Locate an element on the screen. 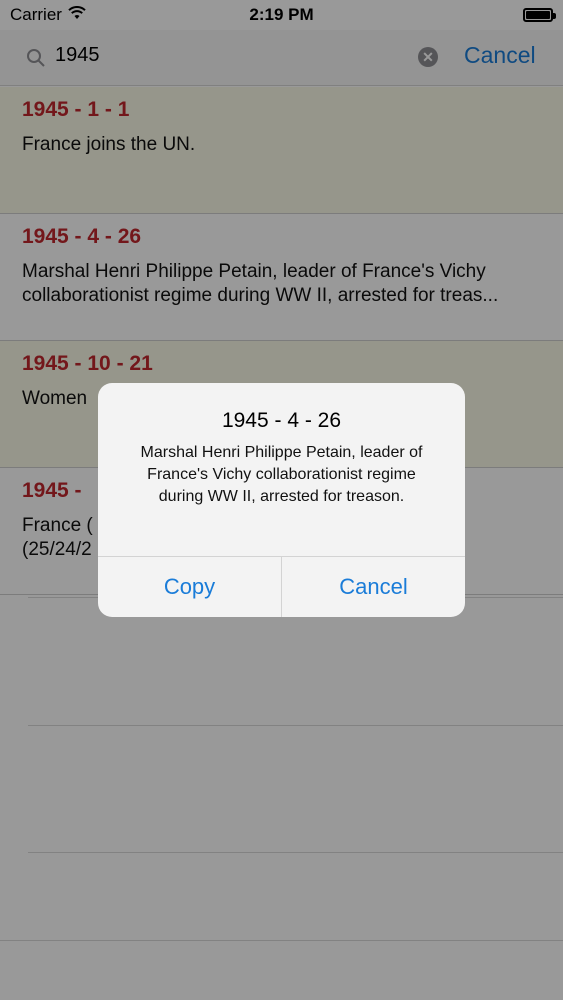 This screenshot has width=563, height=1000. alert-title: 1945 - 4 - 26 is located at coordinates (281, 420).